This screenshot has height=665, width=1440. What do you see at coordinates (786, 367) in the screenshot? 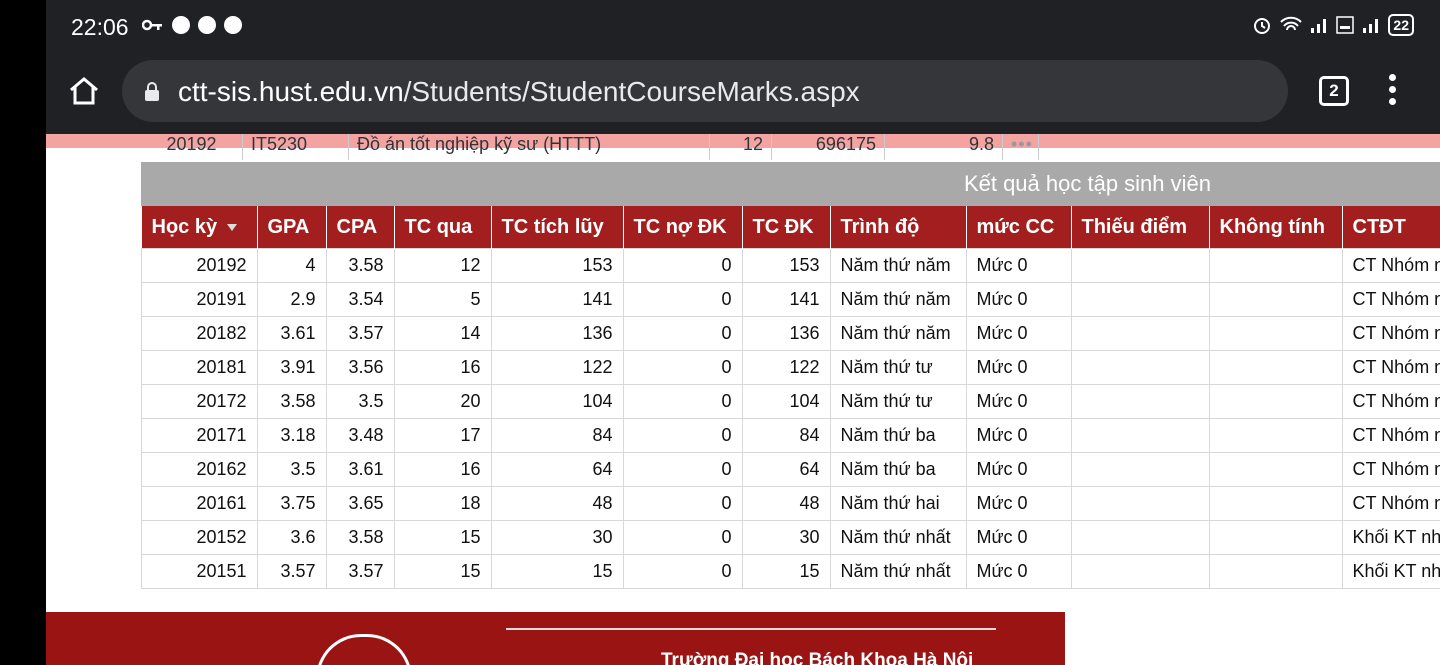
I see `table-cell: 122` at bounding box center [786, 367].